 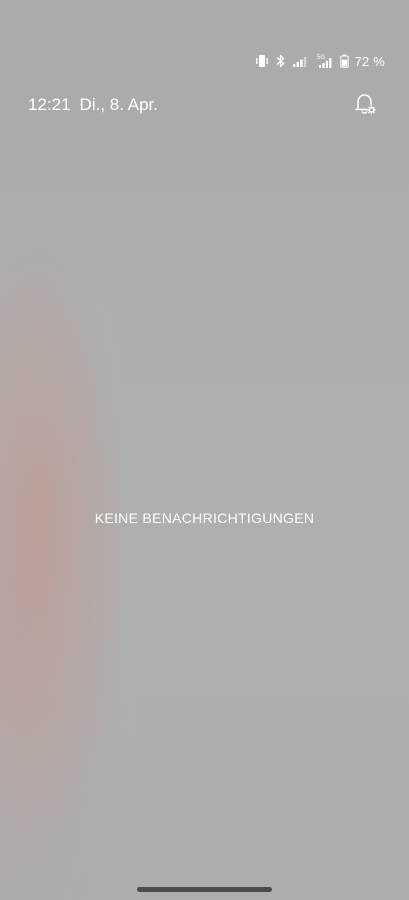 I want to click on date: Di., 8. Apr., so click(x=119, y=105).